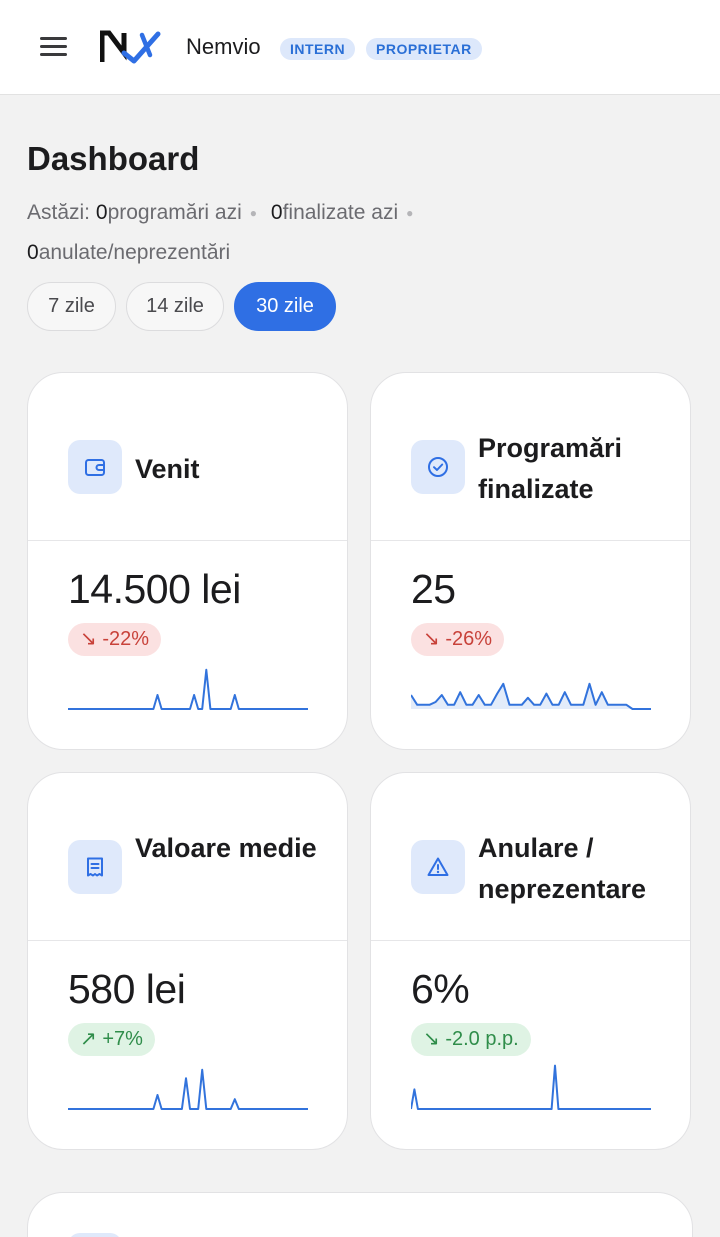  Describe the element at coordinates (113, 158) in the screenshot. I see `page-title: Dashboard` at that location.